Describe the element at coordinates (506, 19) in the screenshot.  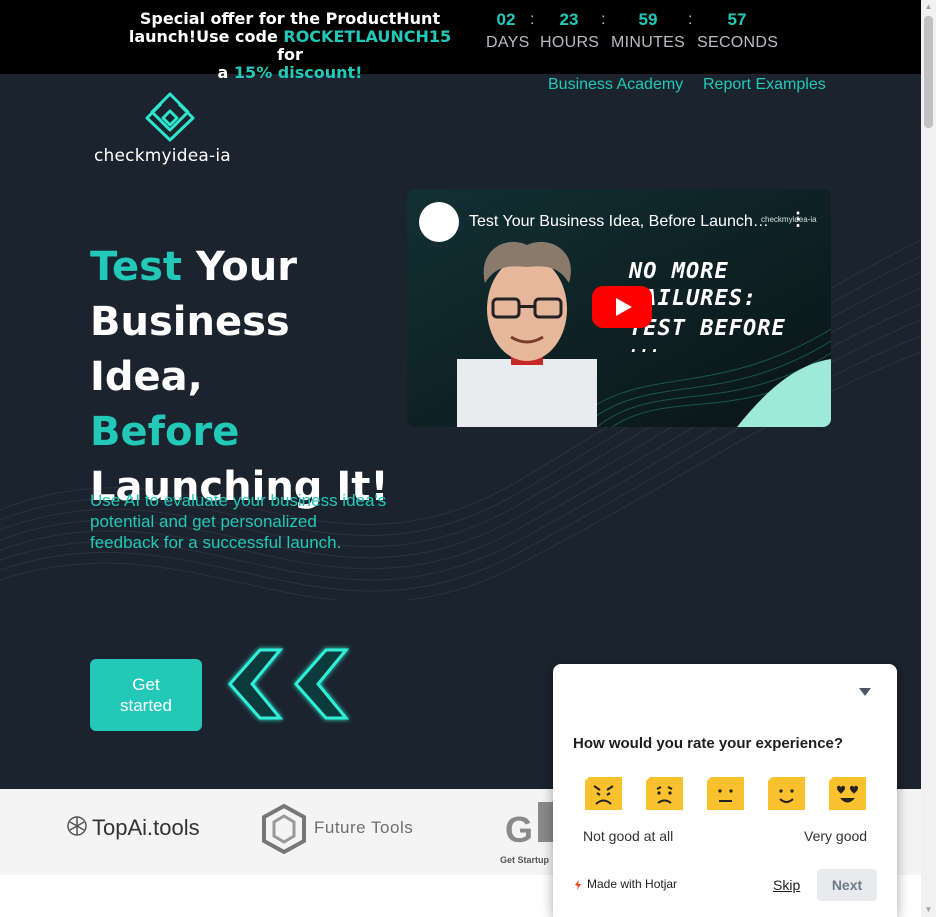
I see `countdown-value: 02` at that location.